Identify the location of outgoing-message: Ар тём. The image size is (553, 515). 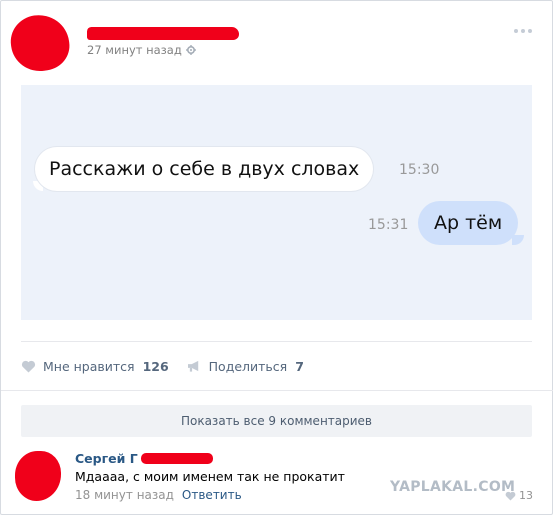
(468, 223).